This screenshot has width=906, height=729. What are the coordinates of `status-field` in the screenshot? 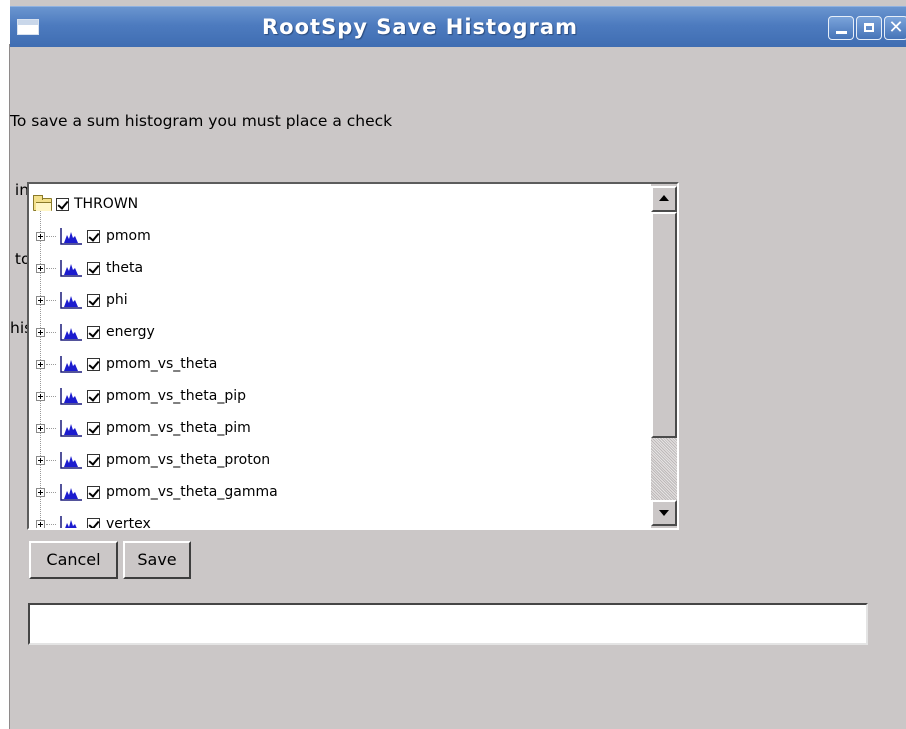 It's located at (448, 624).